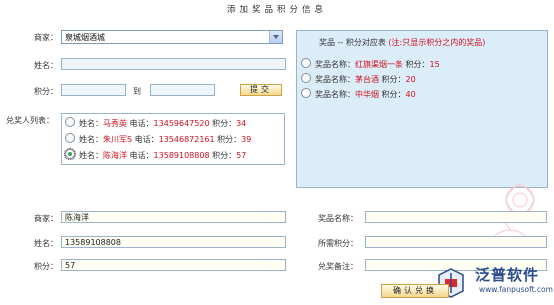 The height and width of the screenshot is (305, 554). I want to click on name-label: 姓名：, so click(46, 65).